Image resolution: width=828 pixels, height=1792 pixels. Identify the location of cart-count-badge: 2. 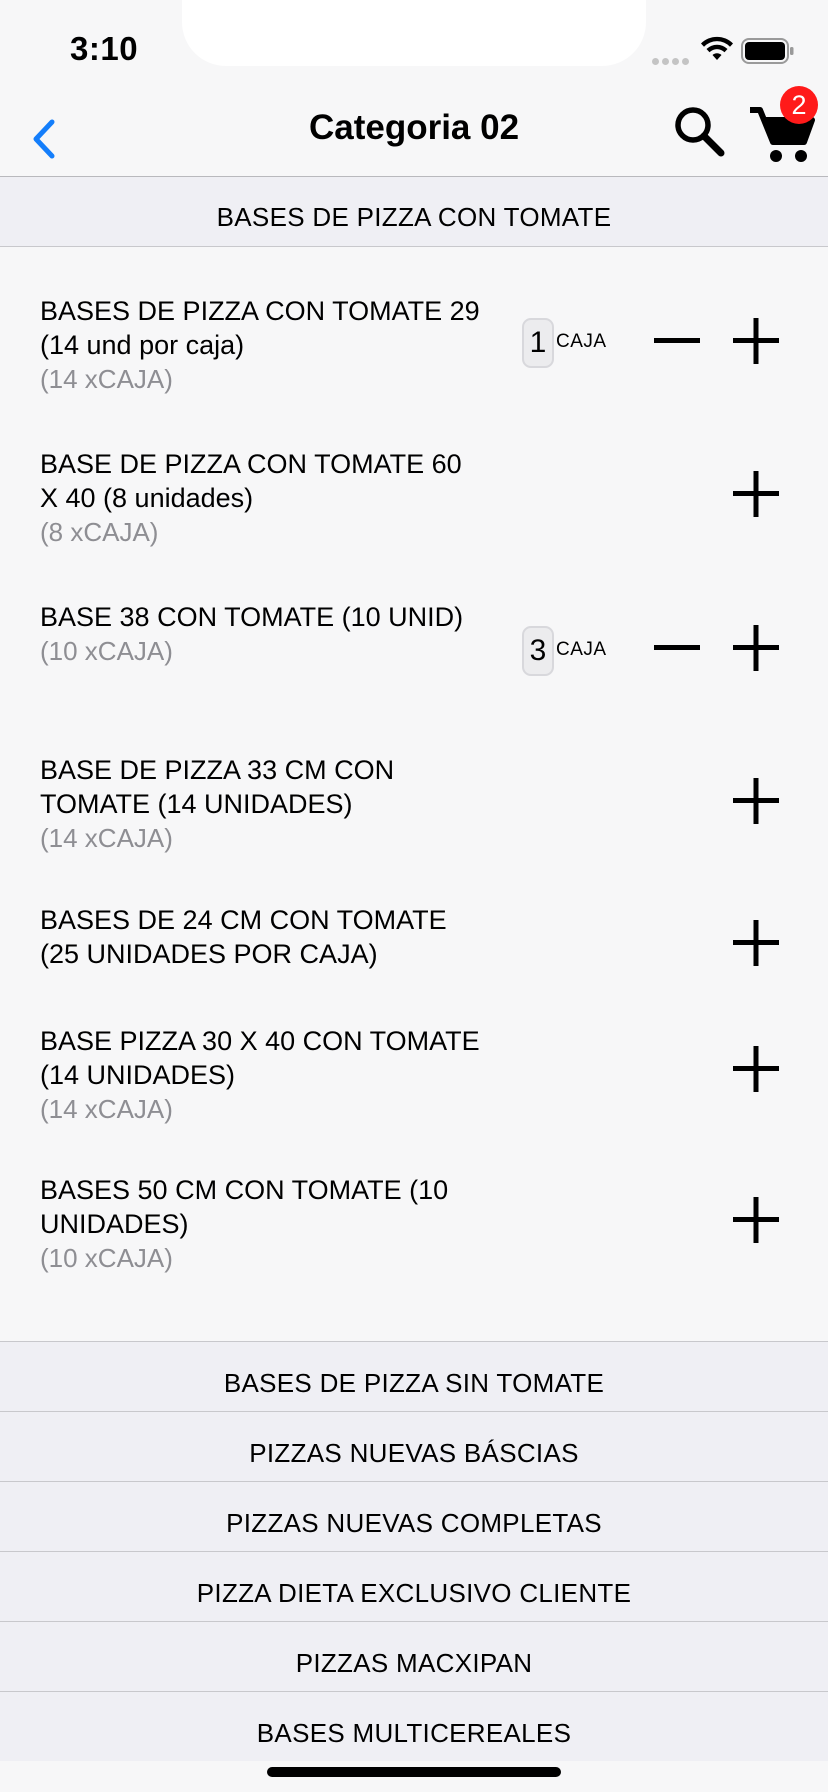
(799, 105).